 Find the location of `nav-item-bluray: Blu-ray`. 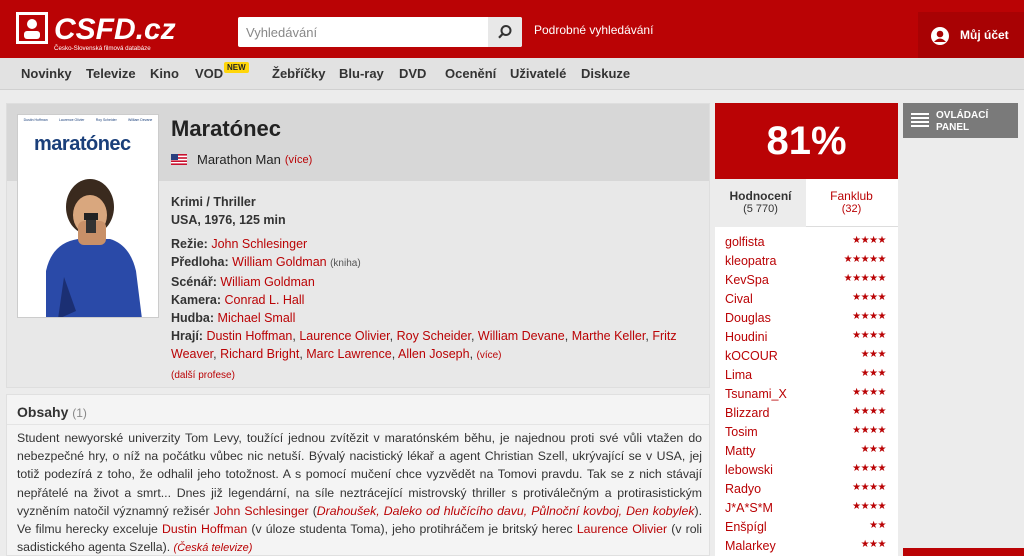

nav-item-bluray: Blu-ray is located at coordinates (361, 73).